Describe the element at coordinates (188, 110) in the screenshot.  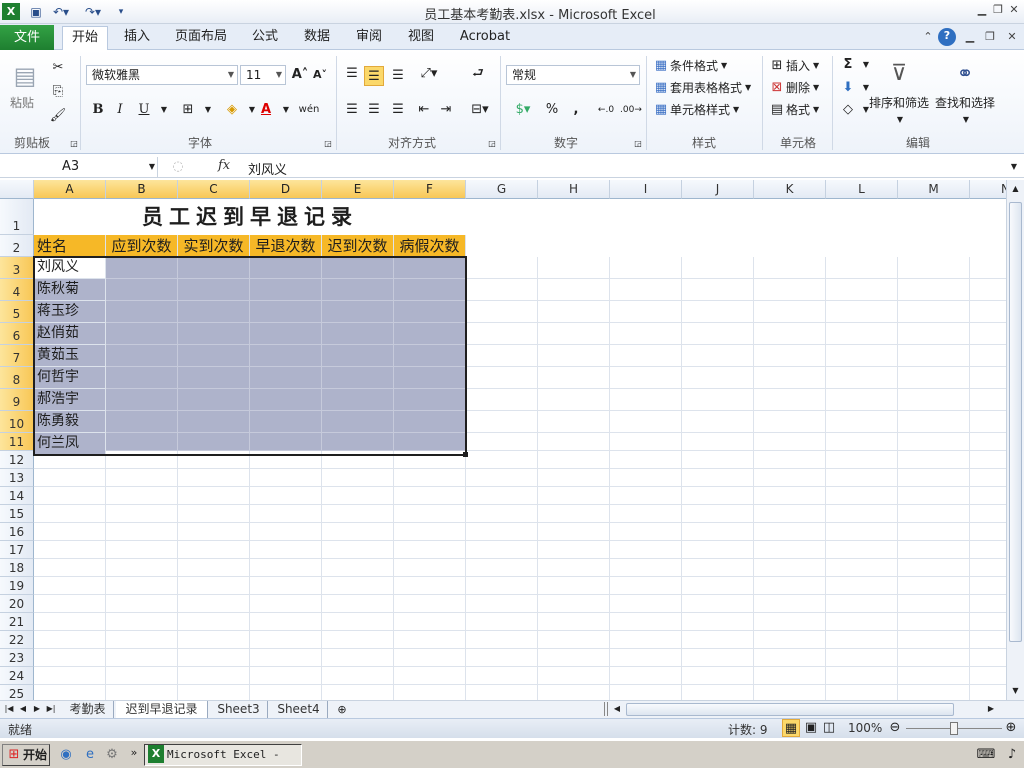
I see `borders-icon: ⊞` at that location.